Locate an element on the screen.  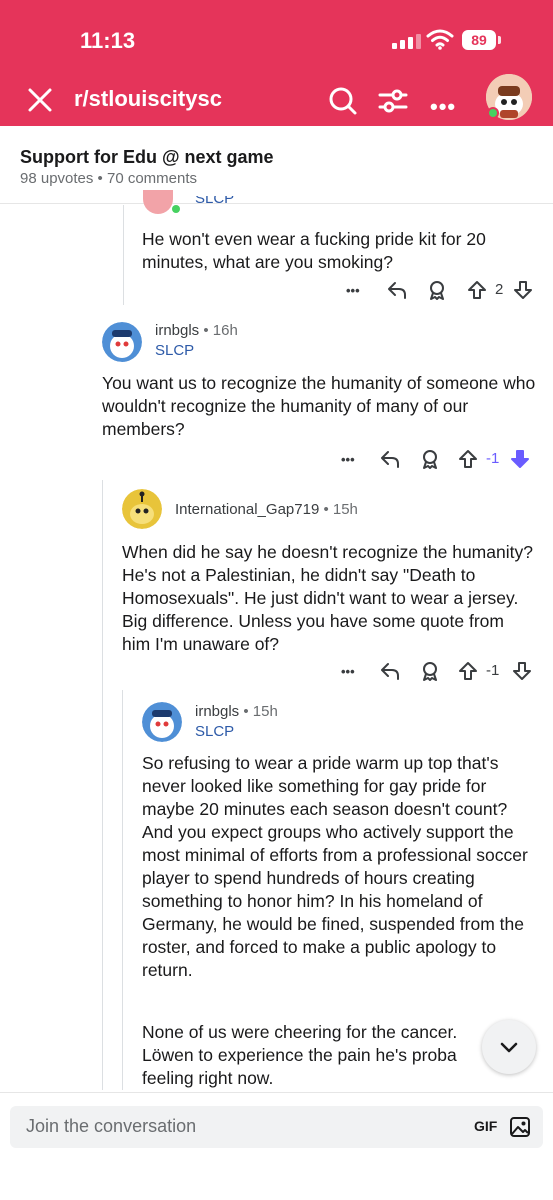
comment-actions: ••• 2 is located at coordinates (440, 291).